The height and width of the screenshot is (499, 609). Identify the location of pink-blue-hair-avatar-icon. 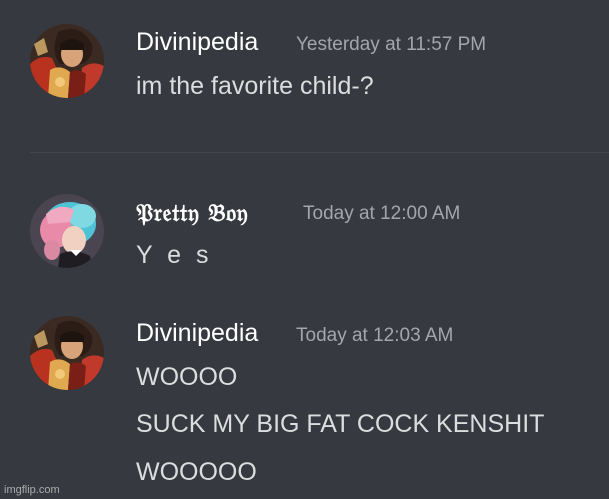
(67, 231).